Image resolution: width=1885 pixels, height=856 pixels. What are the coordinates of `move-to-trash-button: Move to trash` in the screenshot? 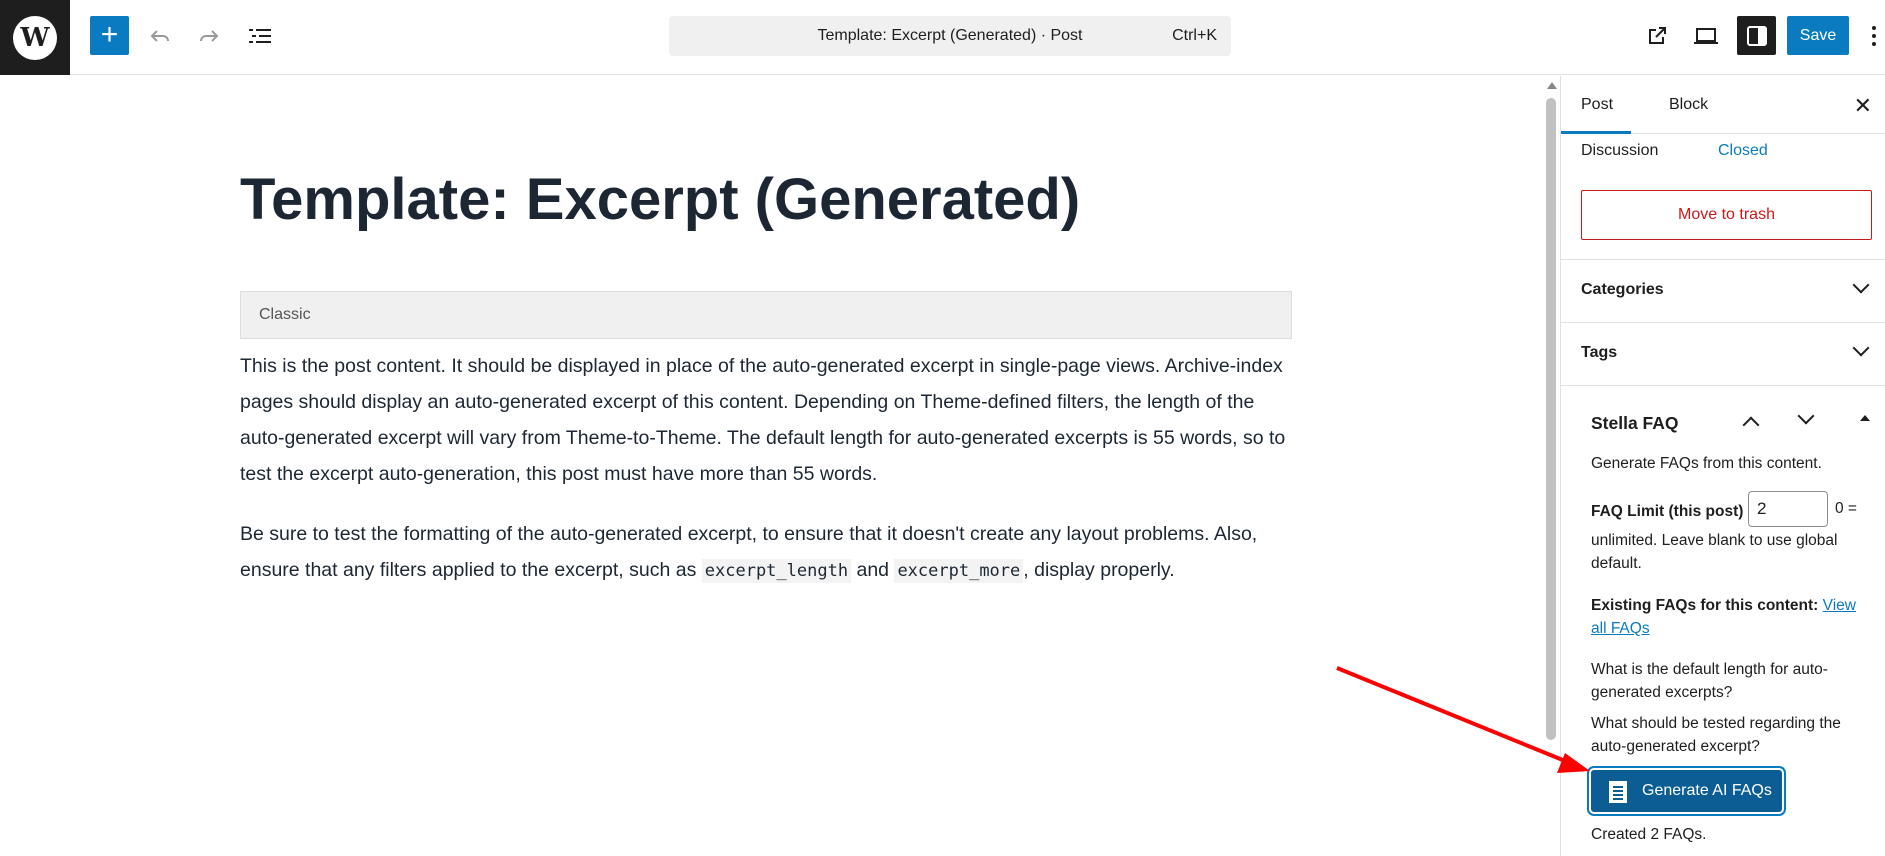 It's located at (1726, 215).